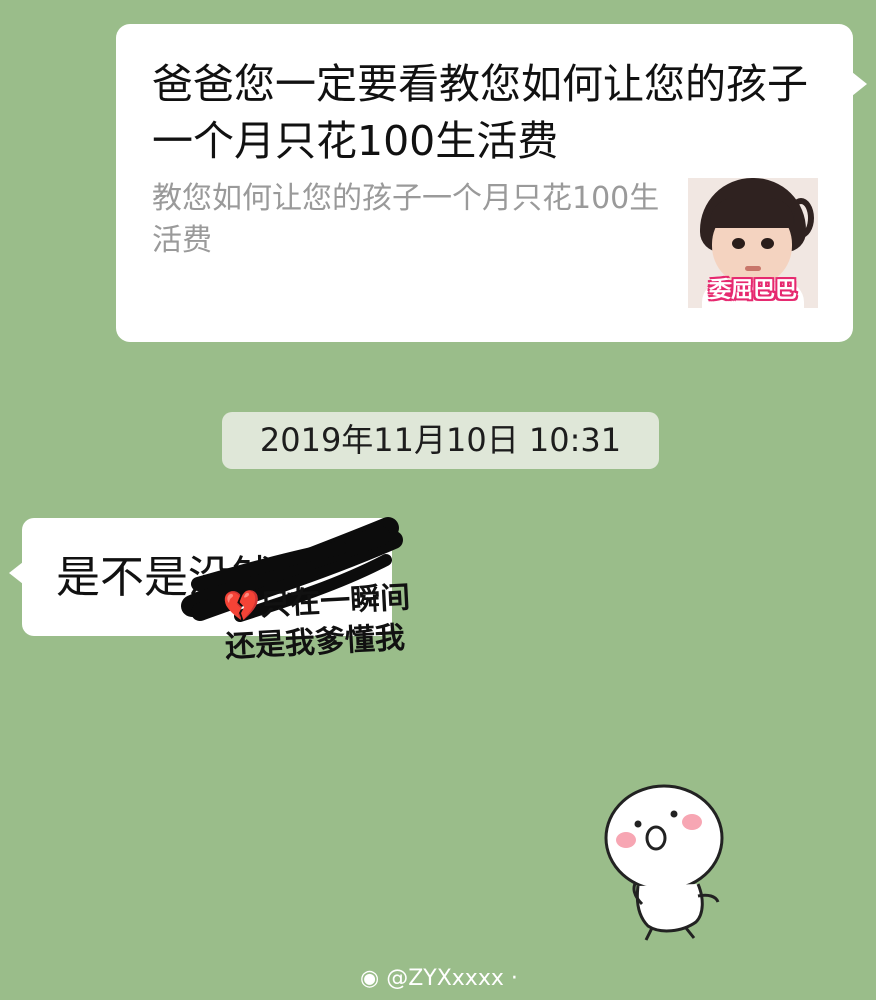 The width and height of the screenshot is (876, 1000). Describe the element at coordinates (738, 243) in the screenshot. I see `thumbnail-left-eye` at that location.